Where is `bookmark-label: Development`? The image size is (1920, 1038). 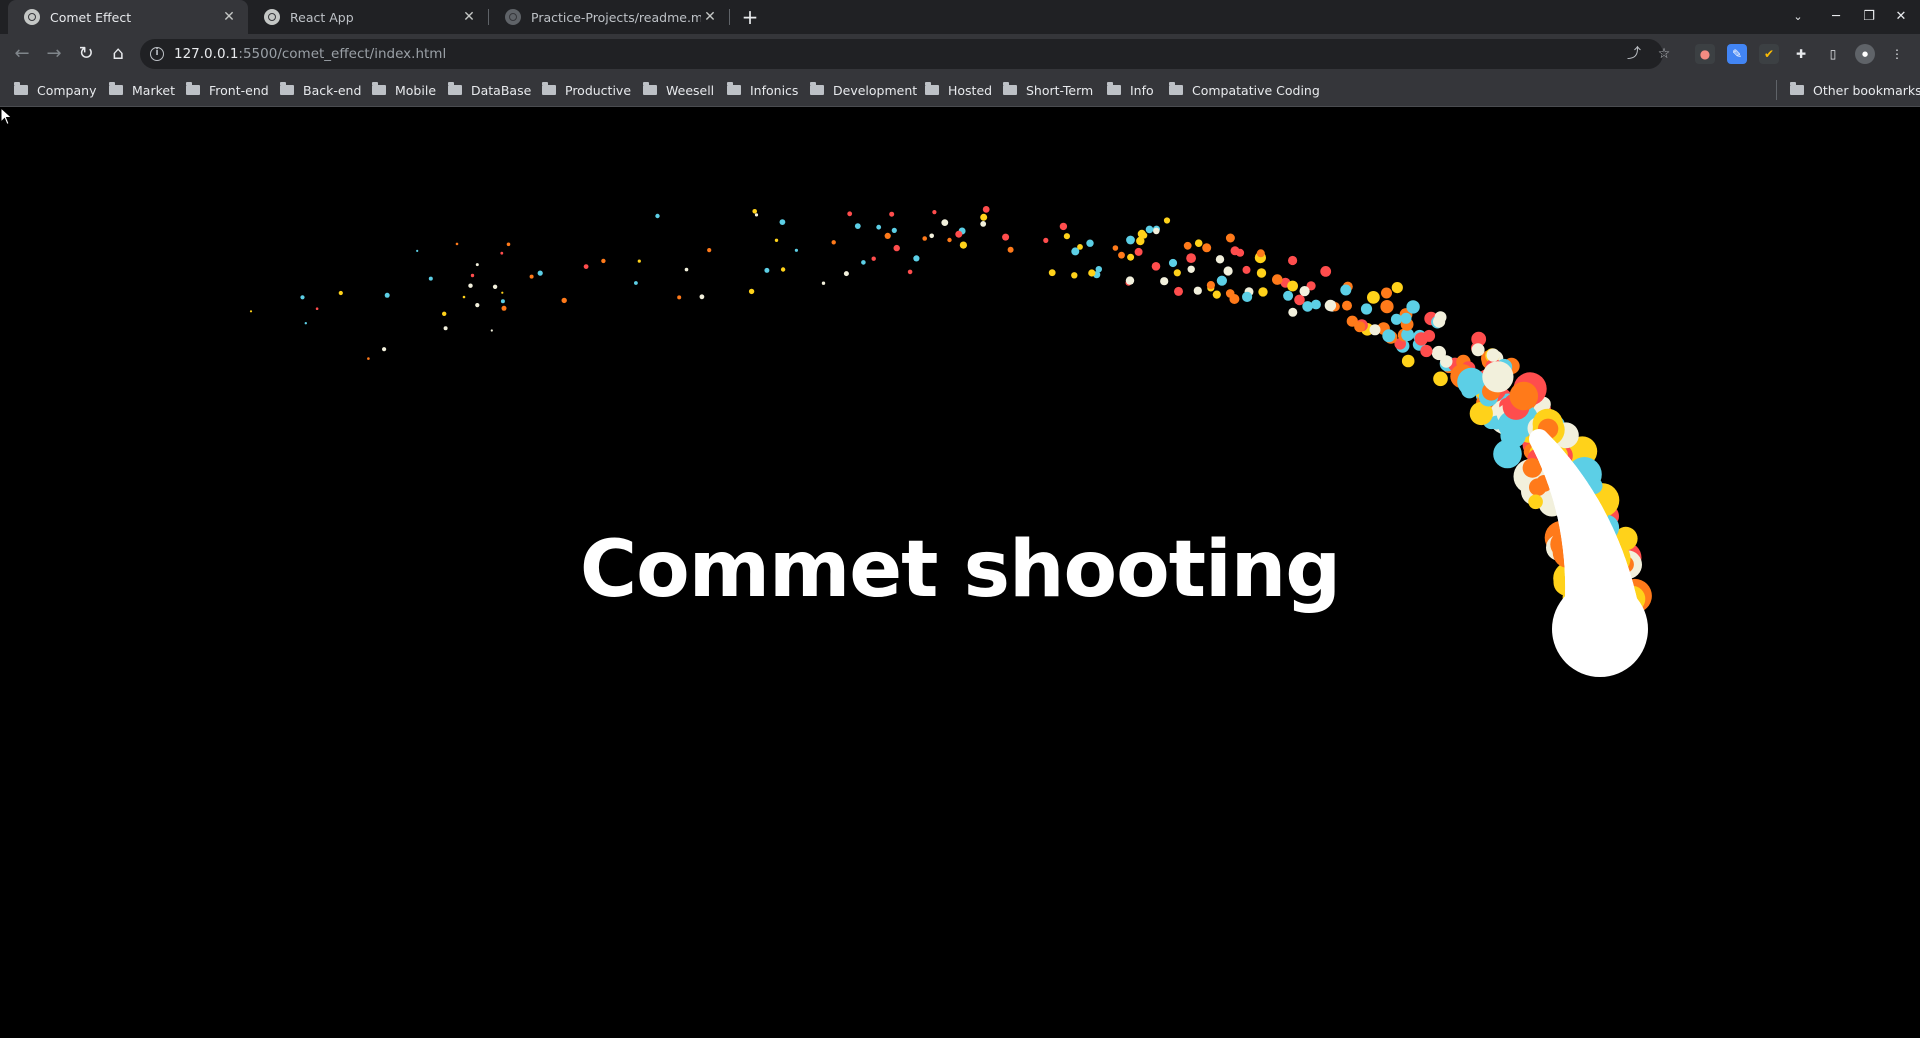 bookmark-label: Development is located at coordinates (875, 90).